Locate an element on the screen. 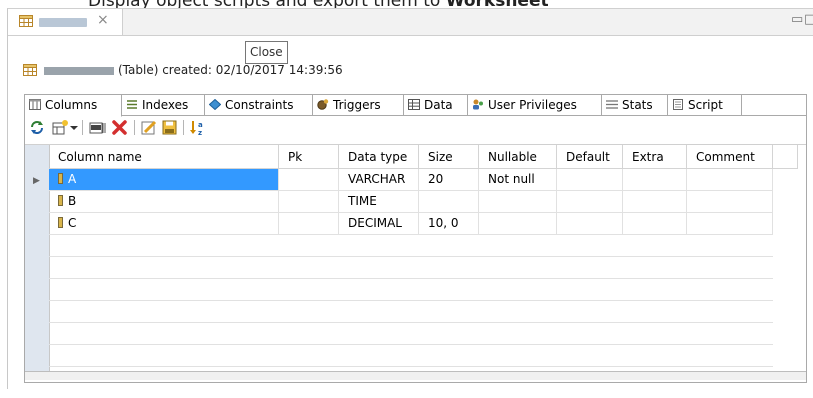 This screenshot has width=813, height=398. header-size: Size is located at coordinates (449, 157).